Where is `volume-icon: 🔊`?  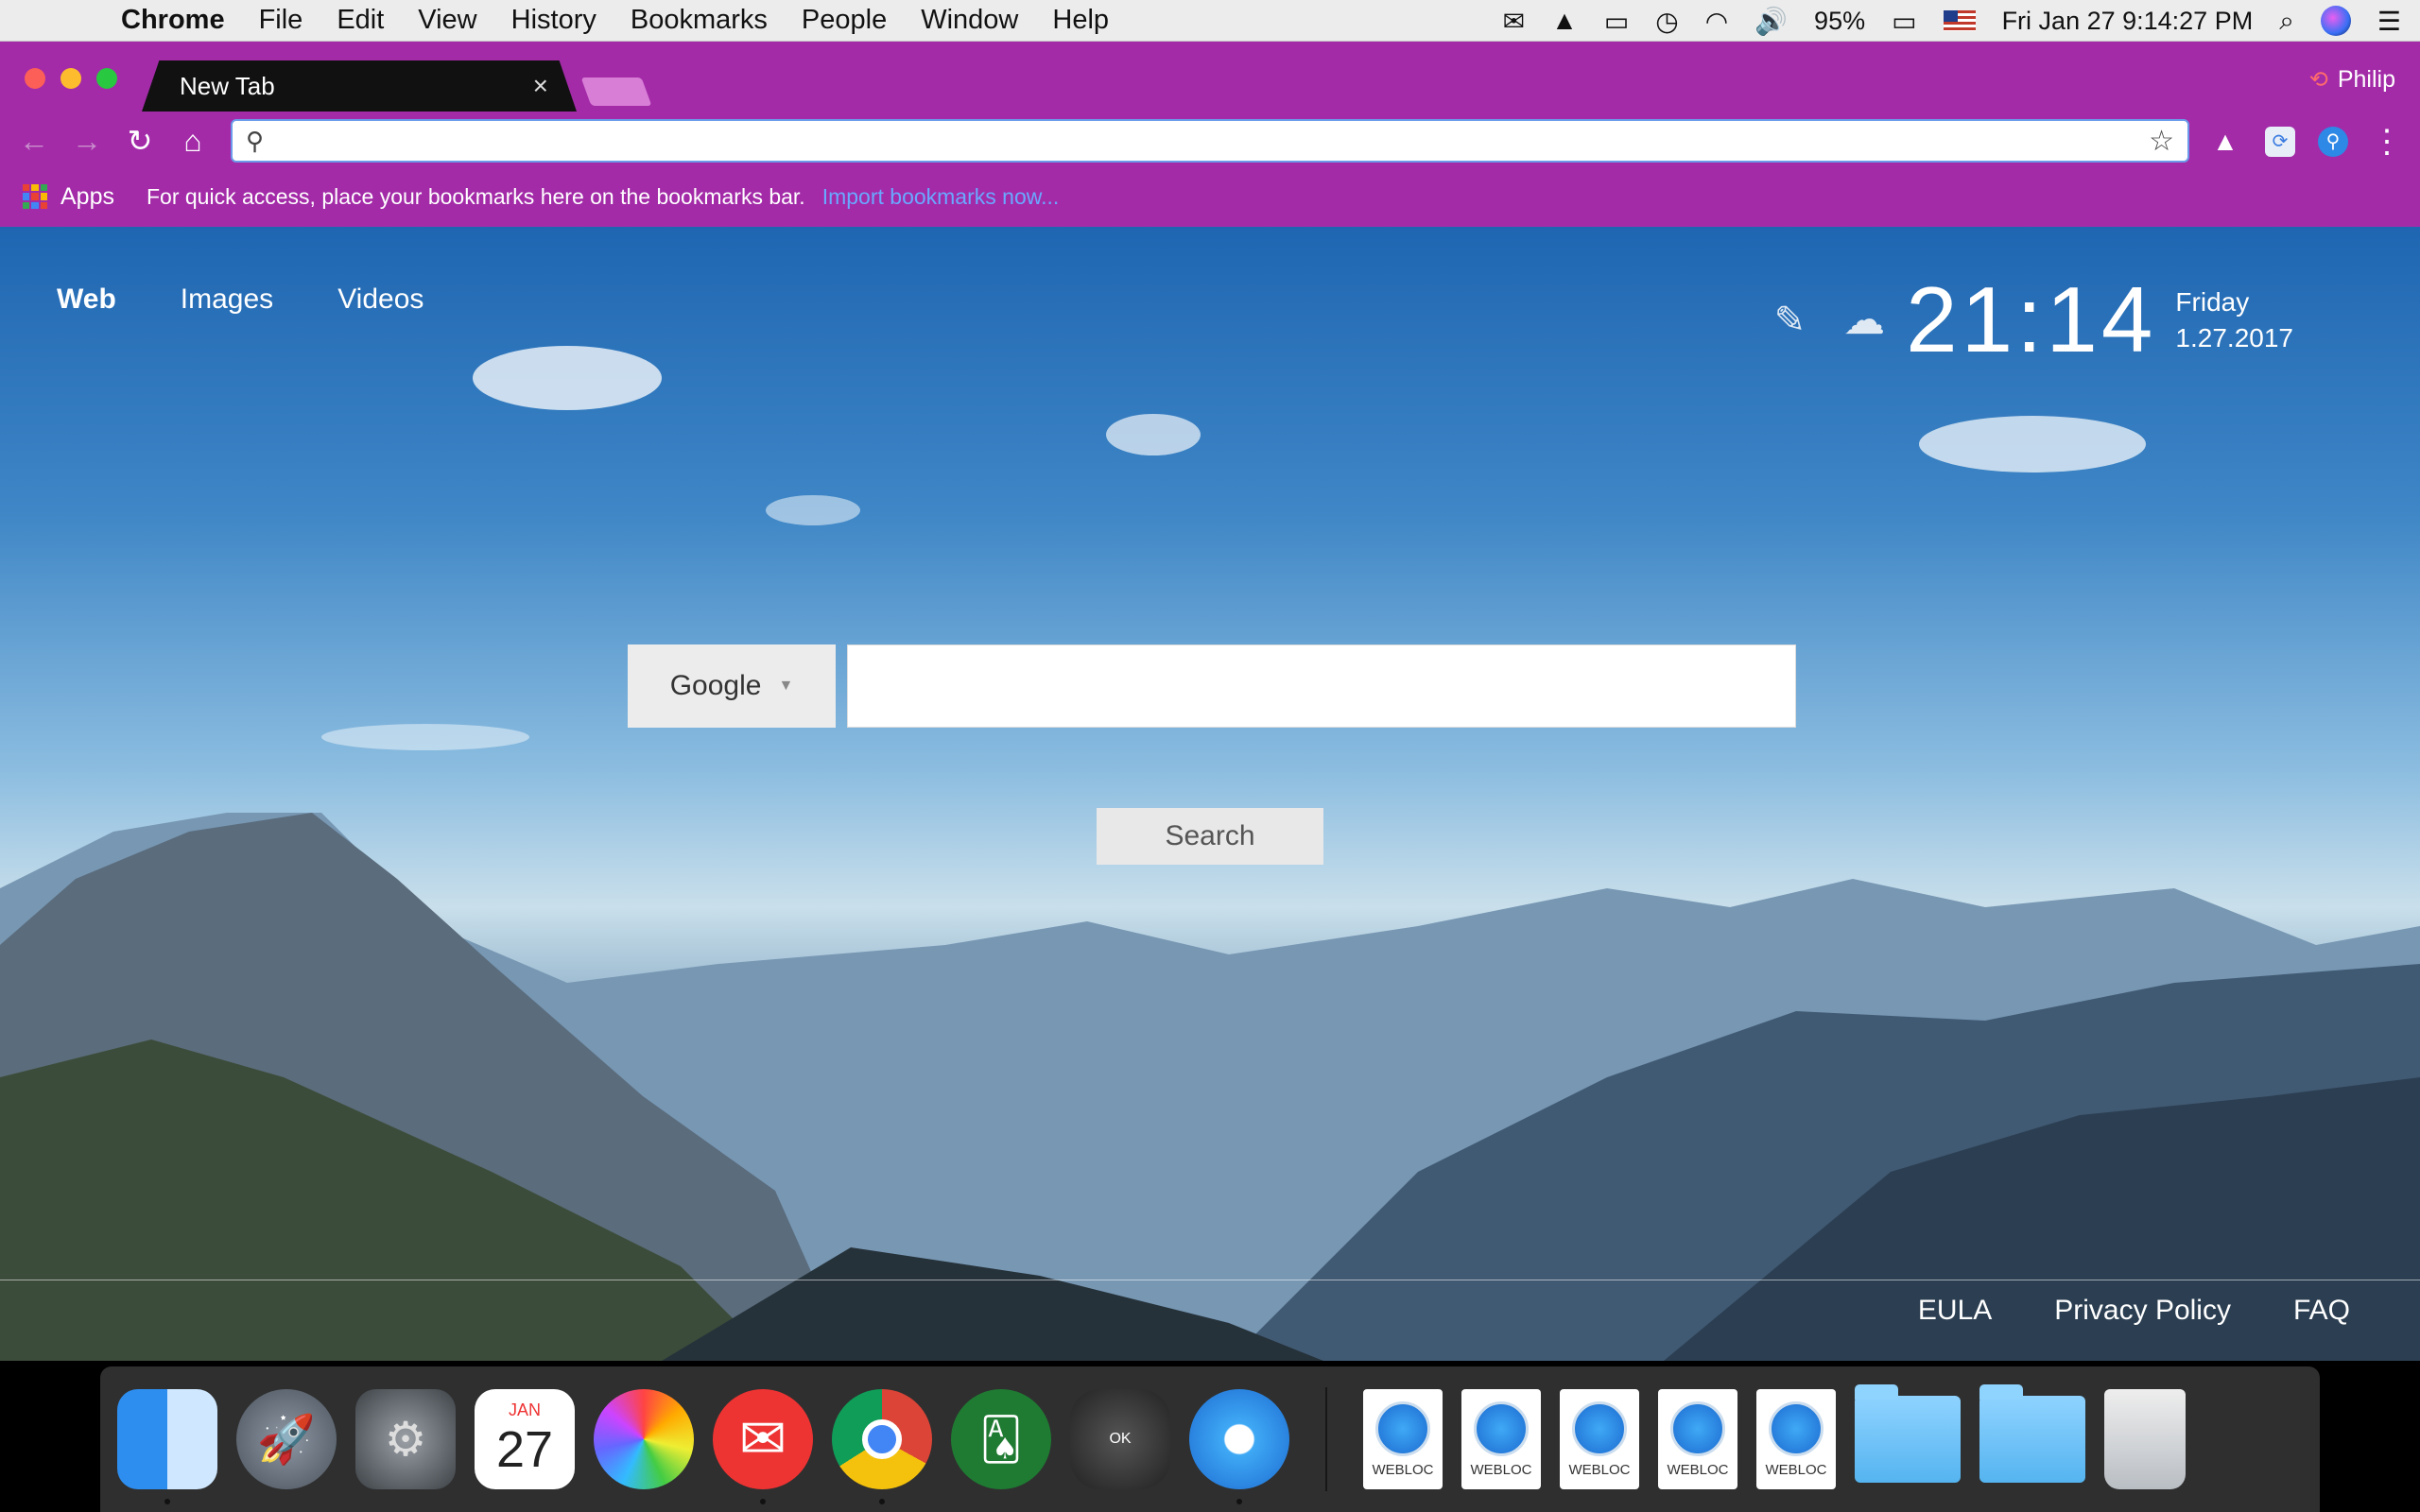 volume-icon: 🔊 is located at coordinates (1771, 21).